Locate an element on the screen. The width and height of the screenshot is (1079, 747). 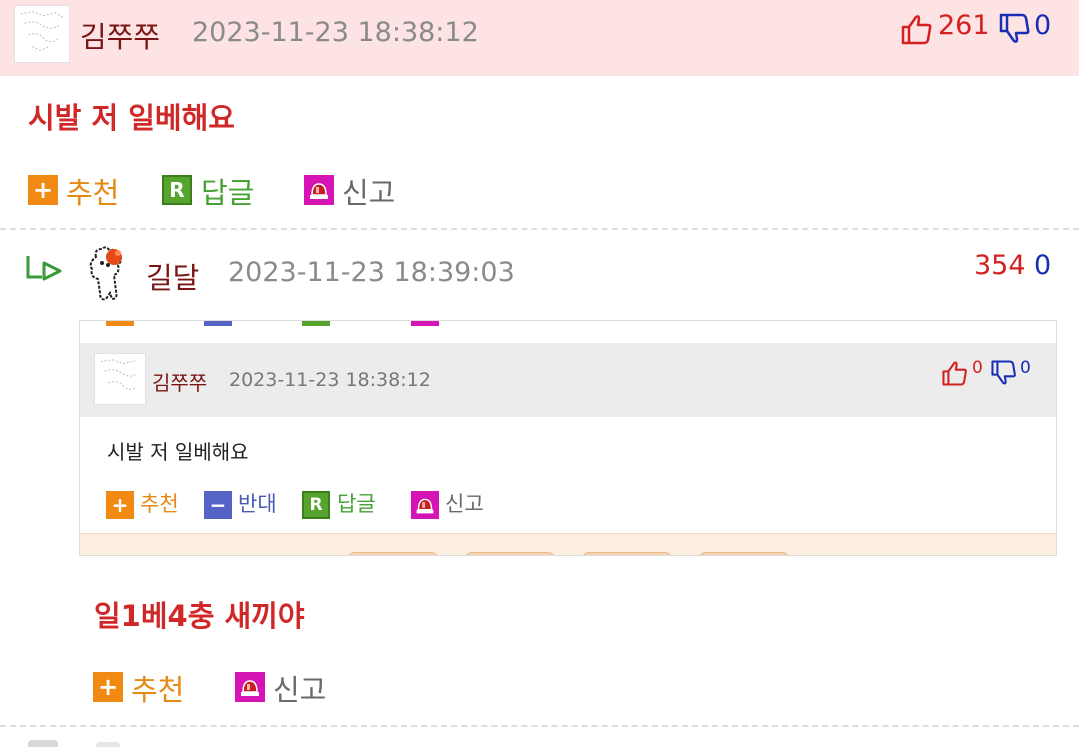
minus-icon is located at coordinates (218, 323).